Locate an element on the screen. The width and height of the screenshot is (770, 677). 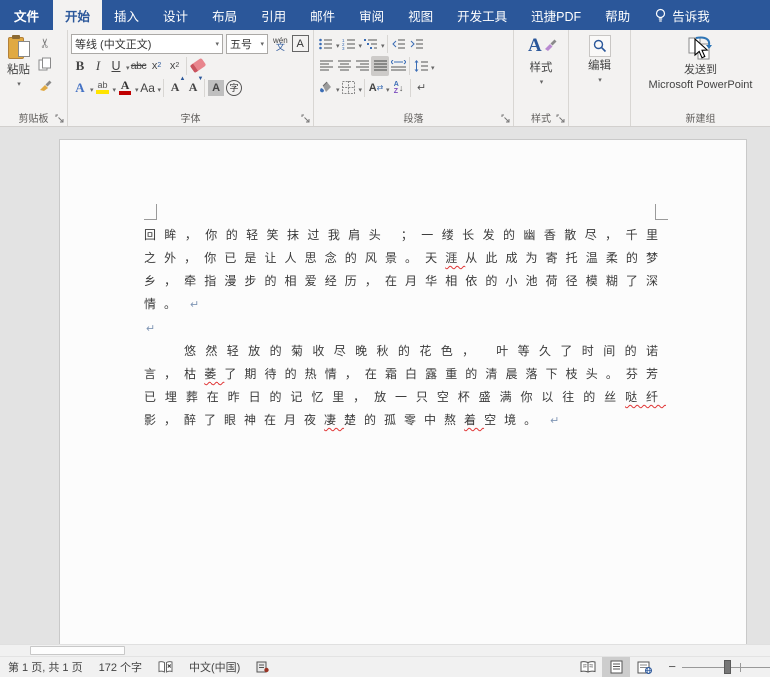
line-spacing-dropdown is located at coordinates (432, 66).